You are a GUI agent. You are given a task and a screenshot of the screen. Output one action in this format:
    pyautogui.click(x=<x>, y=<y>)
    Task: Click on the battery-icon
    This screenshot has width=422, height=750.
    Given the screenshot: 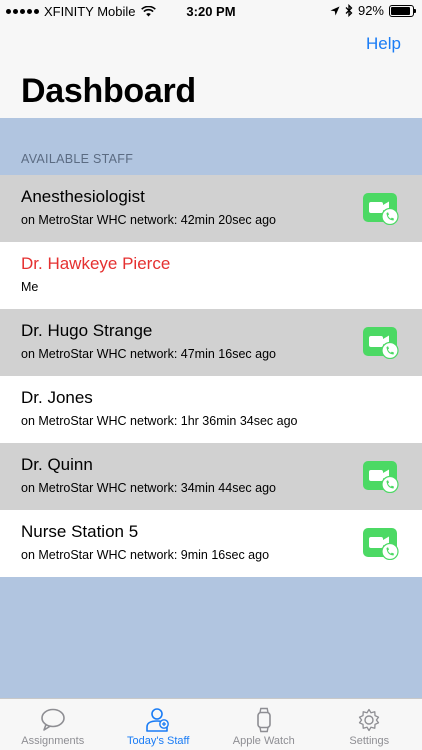 What is the action you would take?
    pyautogui.click(x=402, y=10)
    